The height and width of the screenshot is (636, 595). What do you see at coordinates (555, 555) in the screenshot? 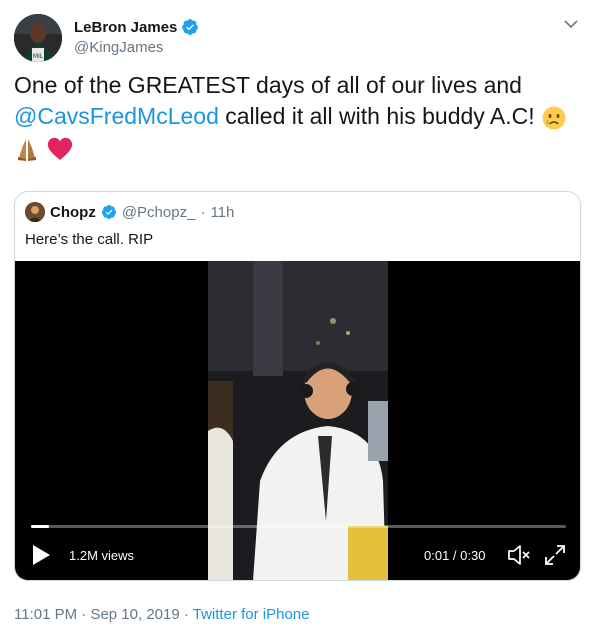
I see `fullscreen-icon` at bounding box center [555, 555].